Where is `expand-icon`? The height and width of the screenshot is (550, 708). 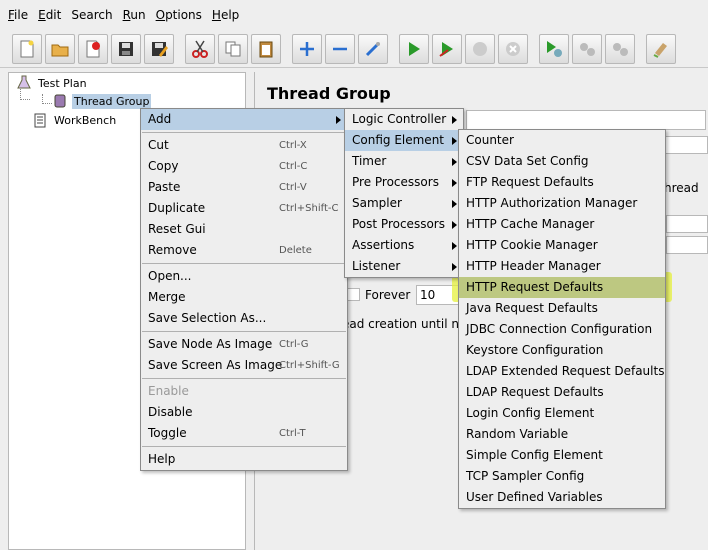 expand-icon is located at coordinates (307, 48).